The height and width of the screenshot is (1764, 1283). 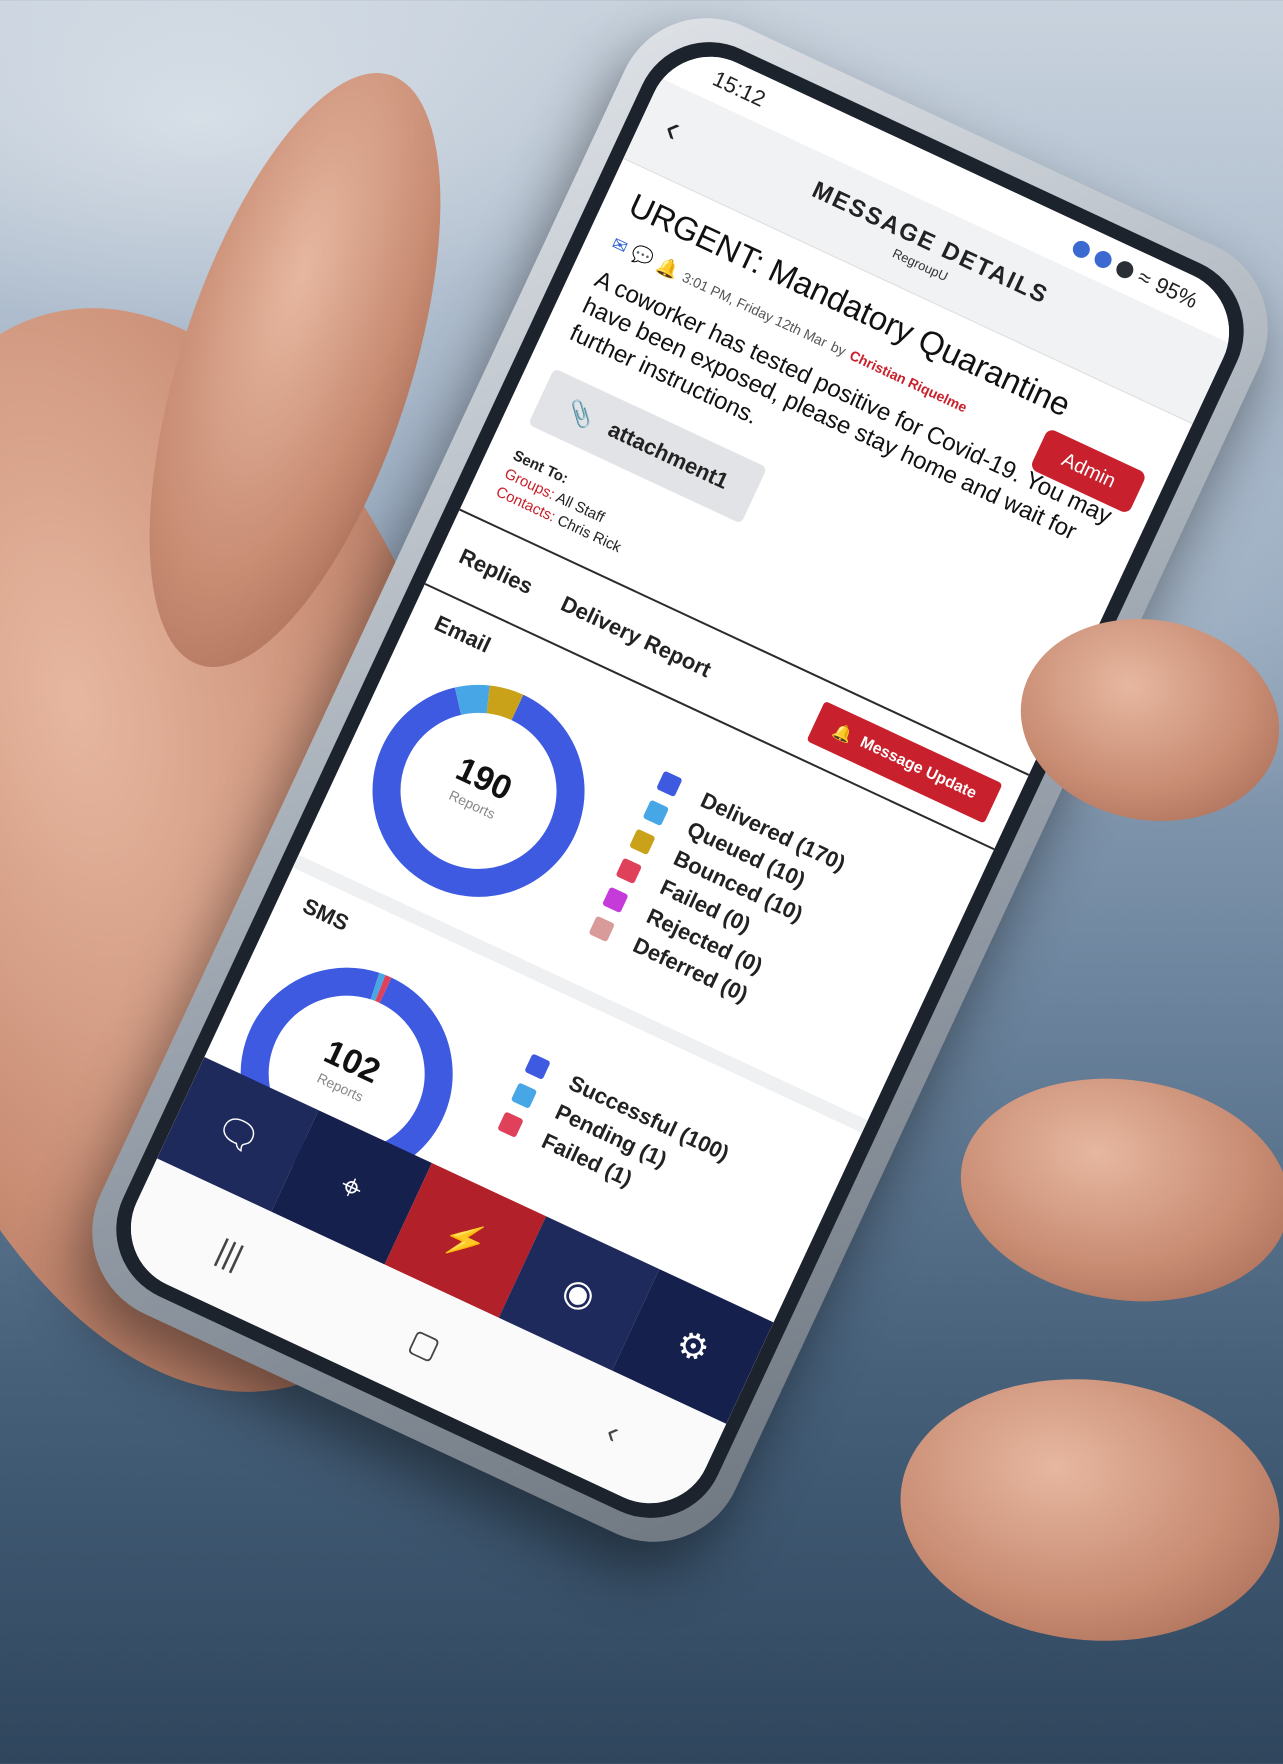 I want to click on user-circle-icon: ◉, so click(x=579, y=1293).